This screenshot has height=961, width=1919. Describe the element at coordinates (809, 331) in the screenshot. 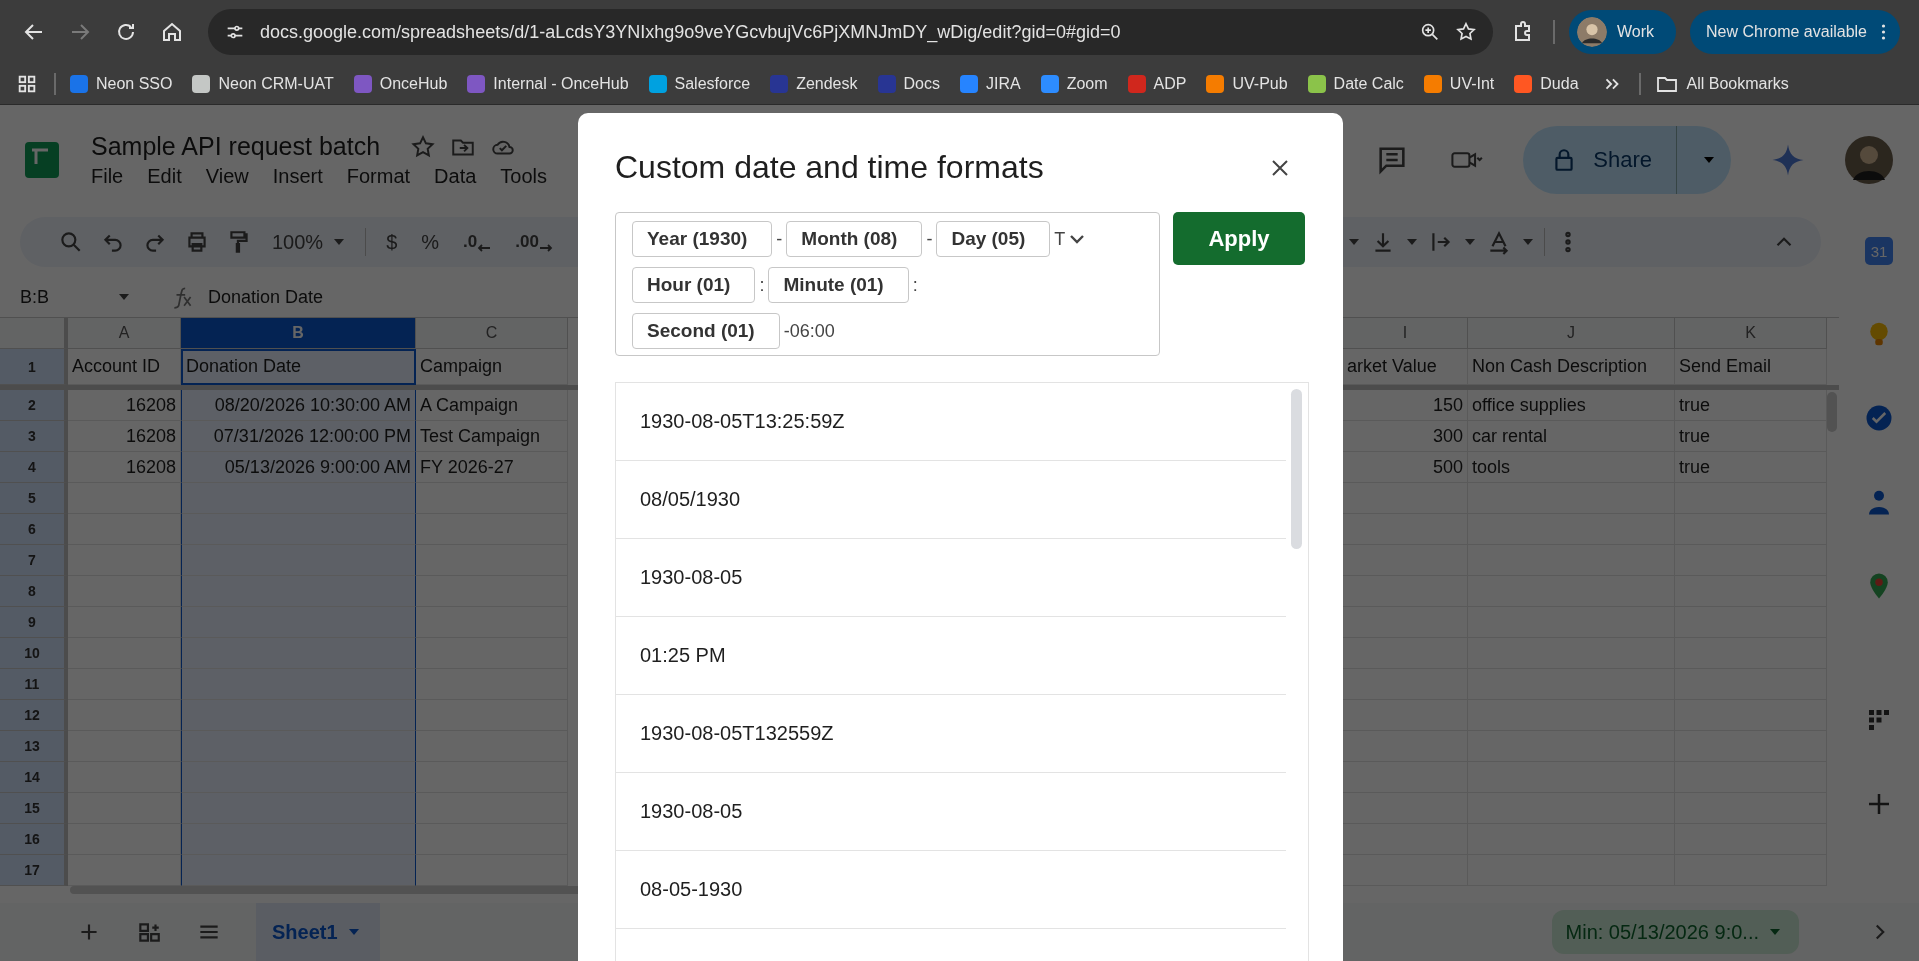

I see `separator-text: -06:00` at that location.